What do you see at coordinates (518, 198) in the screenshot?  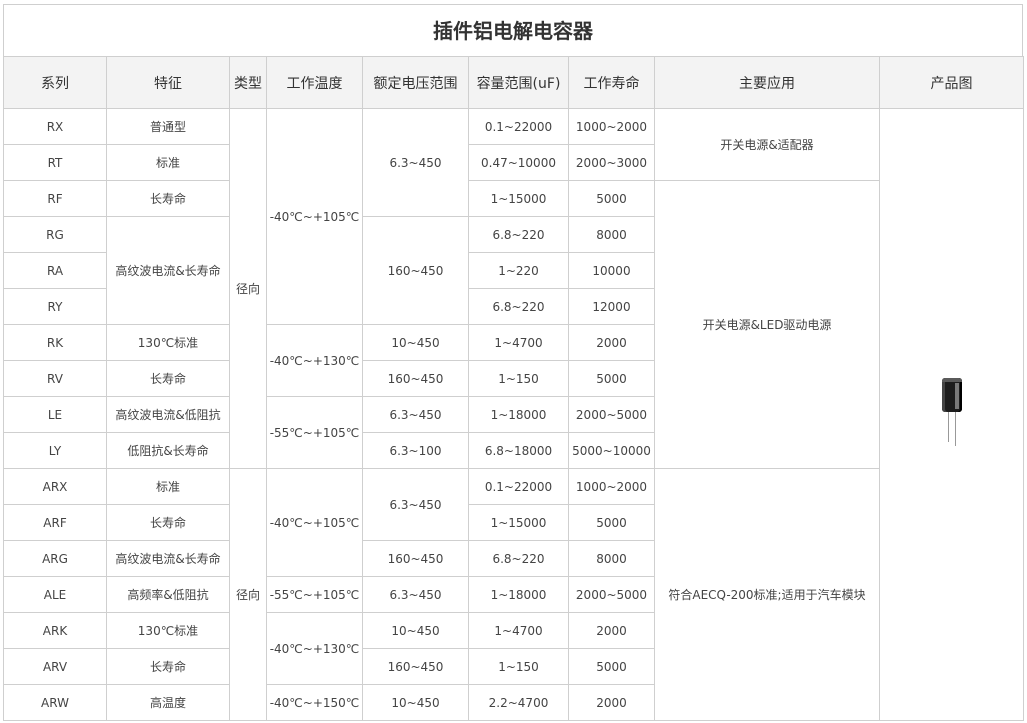 I see `cell-capacitance: 1~15000` at bounding box center [518, 198].